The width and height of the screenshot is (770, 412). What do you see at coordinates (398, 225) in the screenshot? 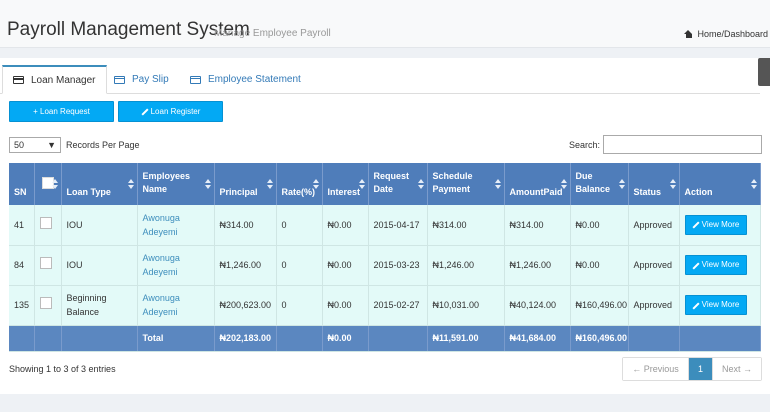
I see `cell-request-date: 2015-04-17` at bounding box center [398, 225].